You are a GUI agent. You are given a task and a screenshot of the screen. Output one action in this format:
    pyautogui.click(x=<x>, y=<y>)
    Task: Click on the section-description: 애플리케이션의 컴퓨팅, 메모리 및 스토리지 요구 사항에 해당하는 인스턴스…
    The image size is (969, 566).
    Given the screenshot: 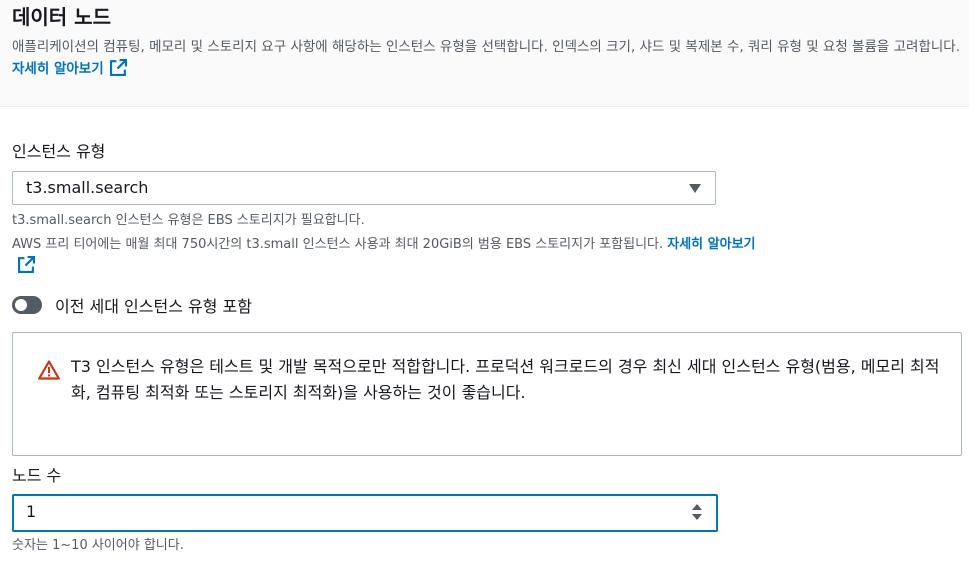 What is the action you would take?
    pyautogui.click(x=487, y=59)
    